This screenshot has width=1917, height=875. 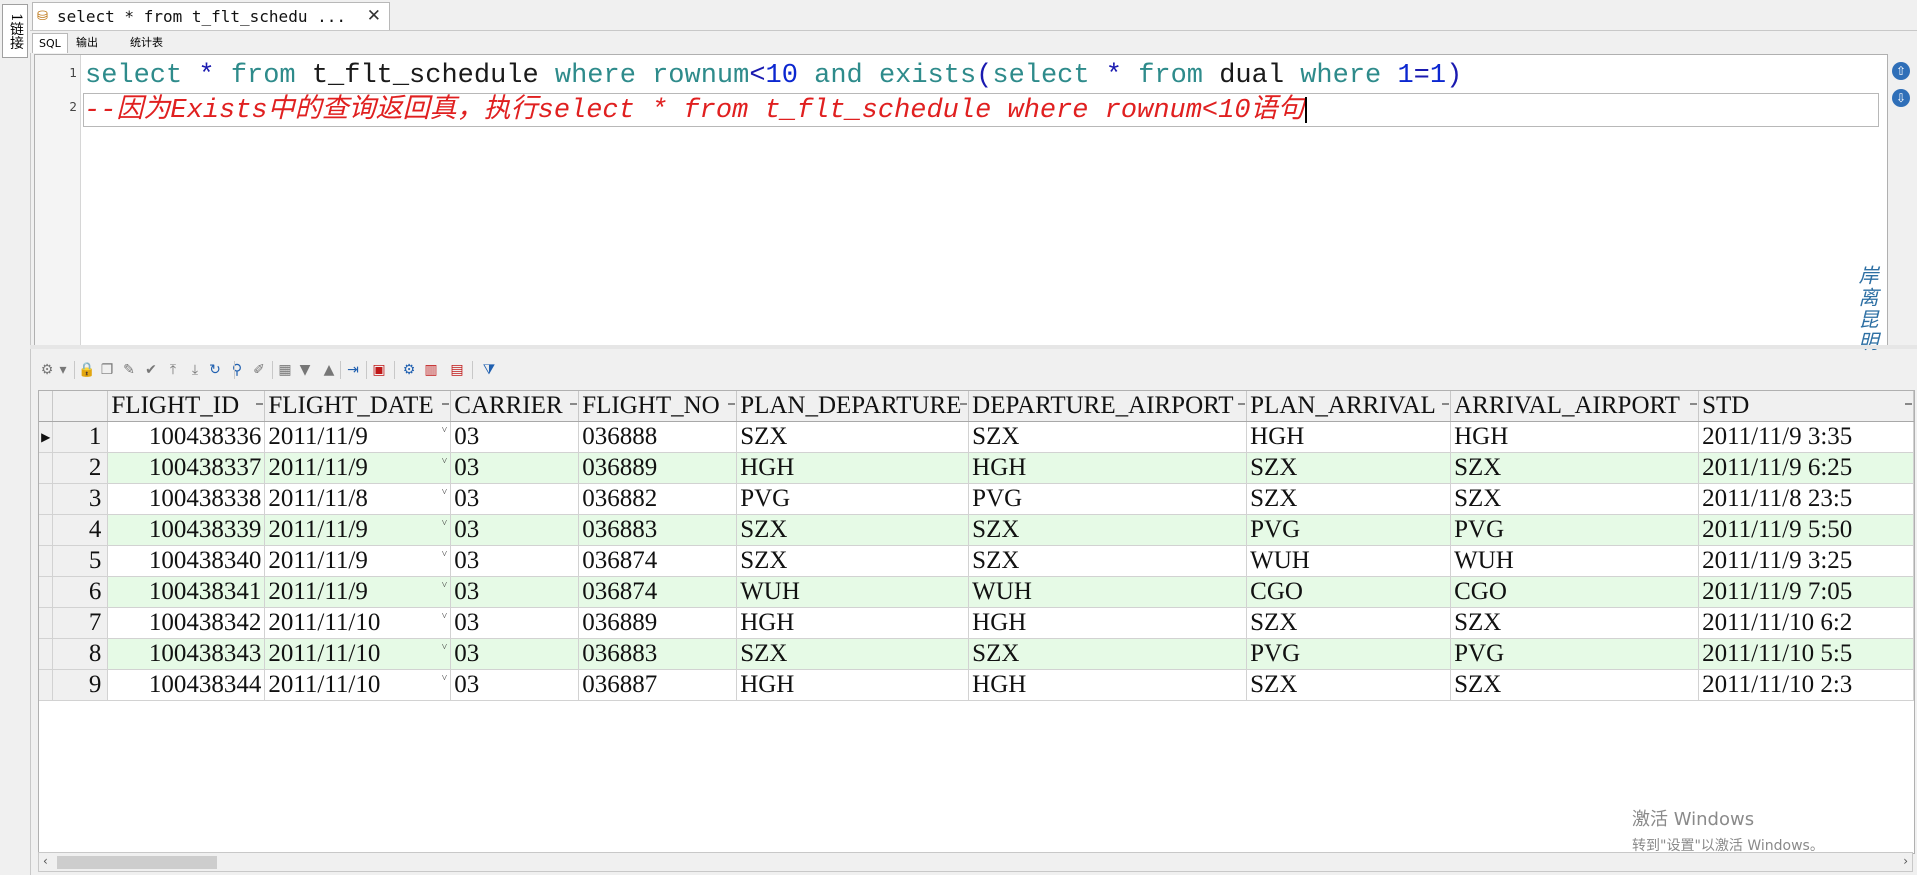 I want to click on cell-flight-no: 036874, so click(x=658, y=592).